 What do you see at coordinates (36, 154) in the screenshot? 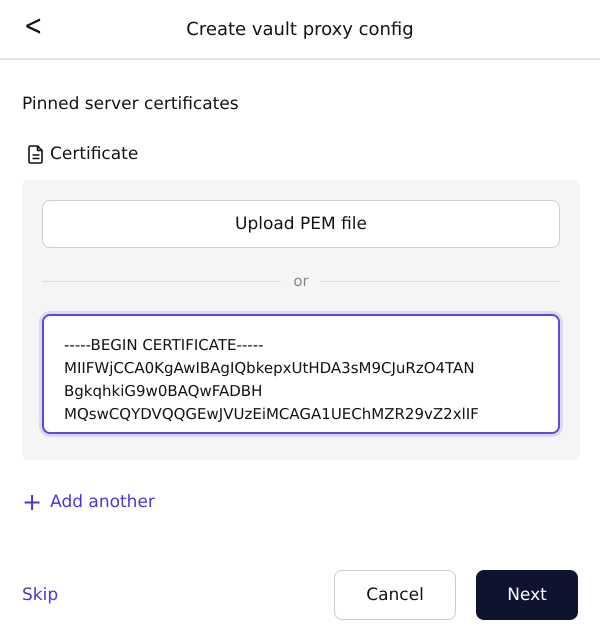
I see `document-icon` at bounding box center [36, 154].